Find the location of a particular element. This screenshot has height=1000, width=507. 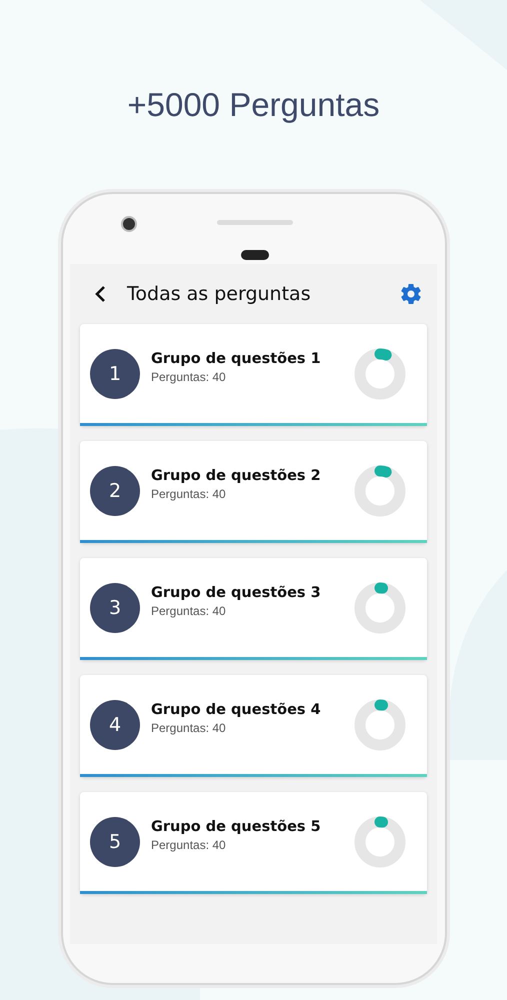

group-number: 3 is located at coordinates (115, 607).